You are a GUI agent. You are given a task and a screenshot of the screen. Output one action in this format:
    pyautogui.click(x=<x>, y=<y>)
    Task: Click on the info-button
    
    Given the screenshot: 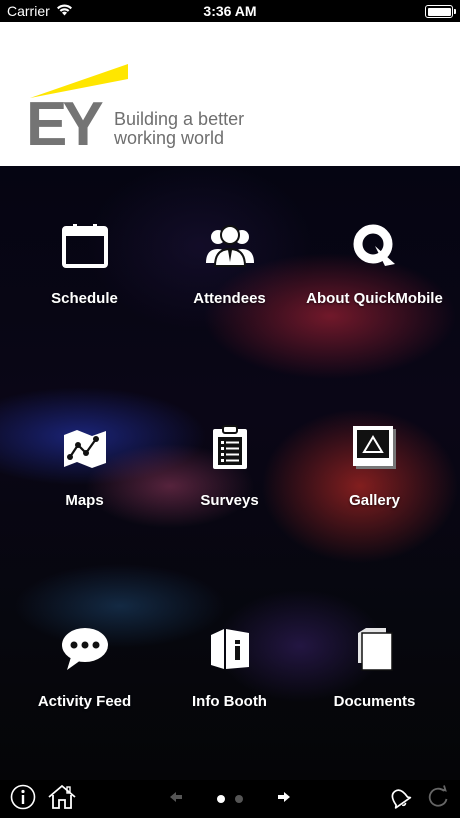 What is the action you would take?
    pyautogui.click(x=23, y=799)
    